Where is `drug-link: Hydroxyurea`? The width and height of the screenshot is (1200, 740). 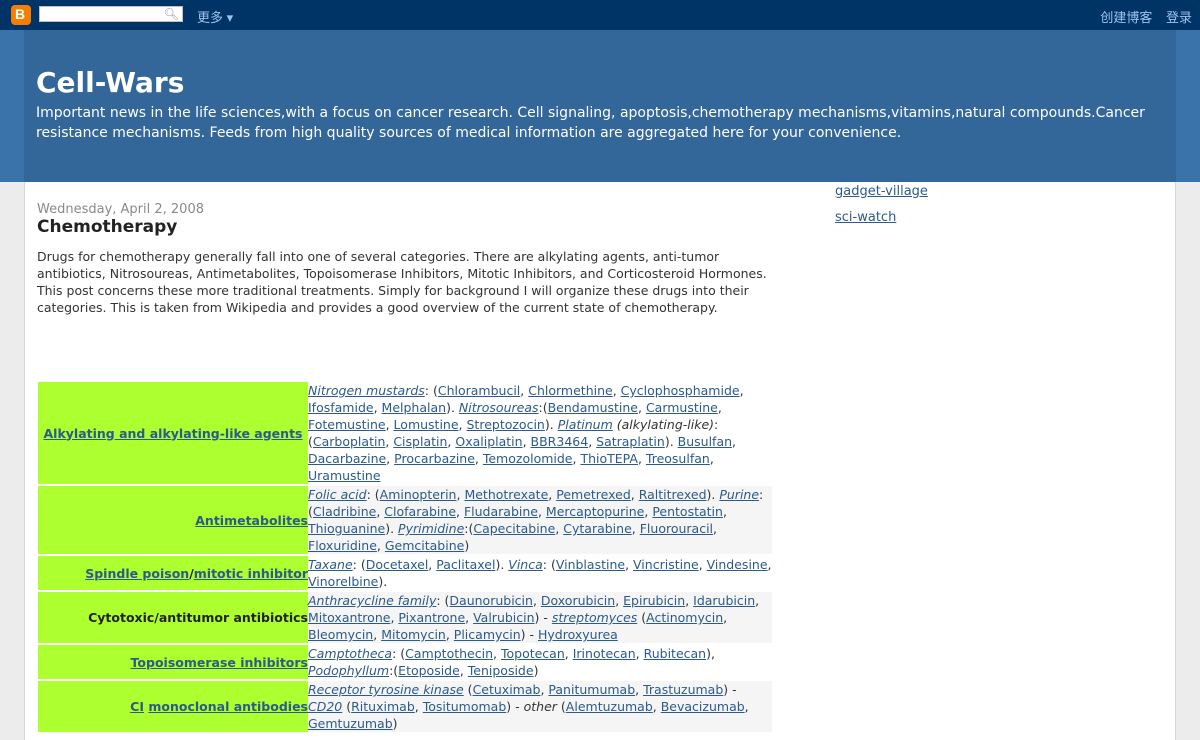
drug-link: Hydroxyurea is located at coordinates (578, 634).